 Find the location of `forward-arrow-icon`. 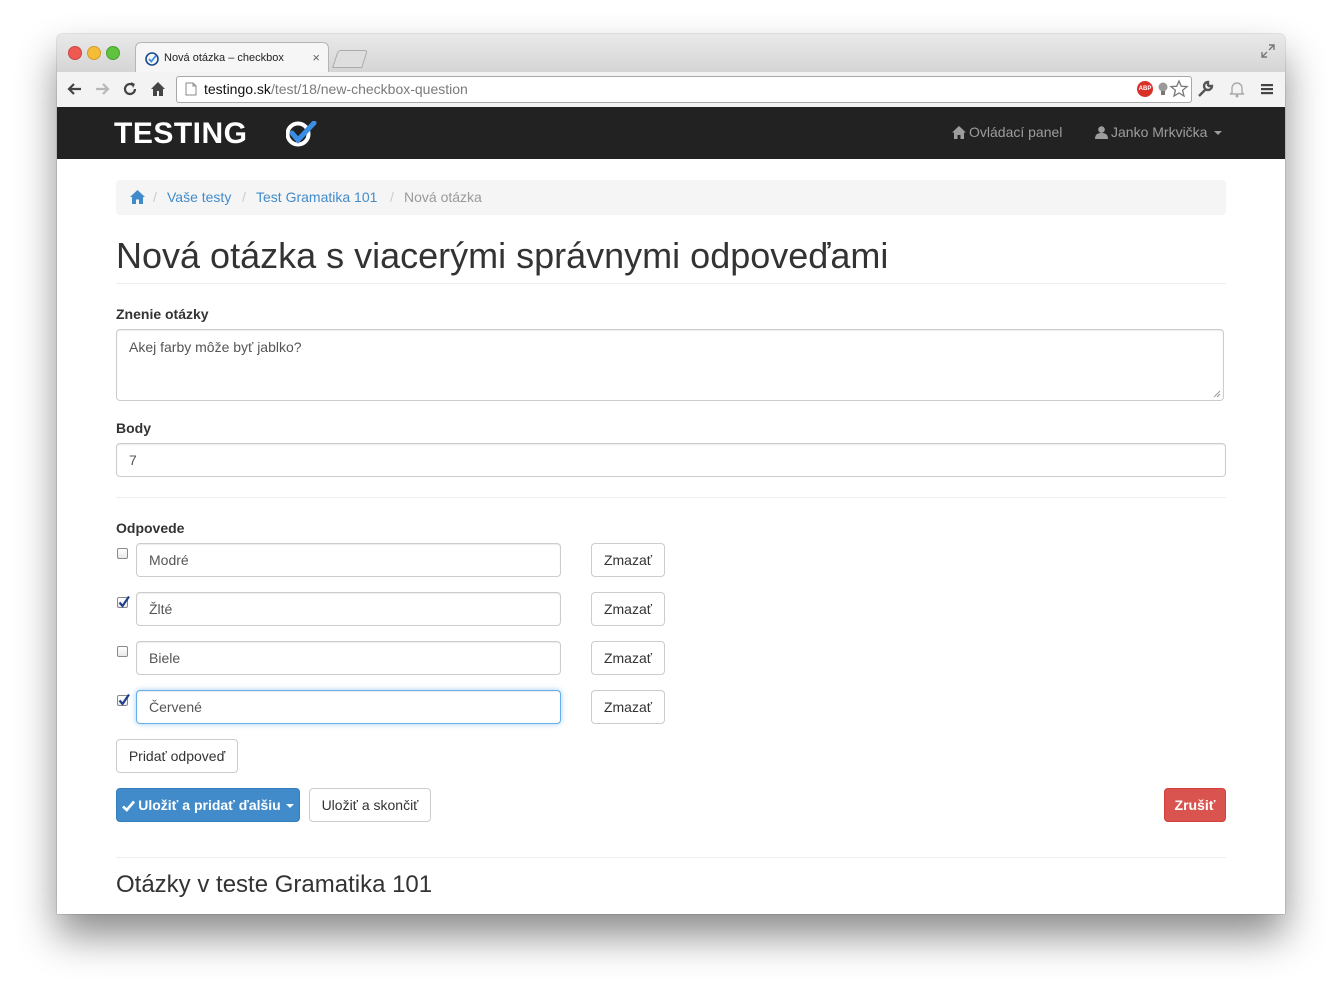

forward-arrow-icon is located at coordinates (102, 89).